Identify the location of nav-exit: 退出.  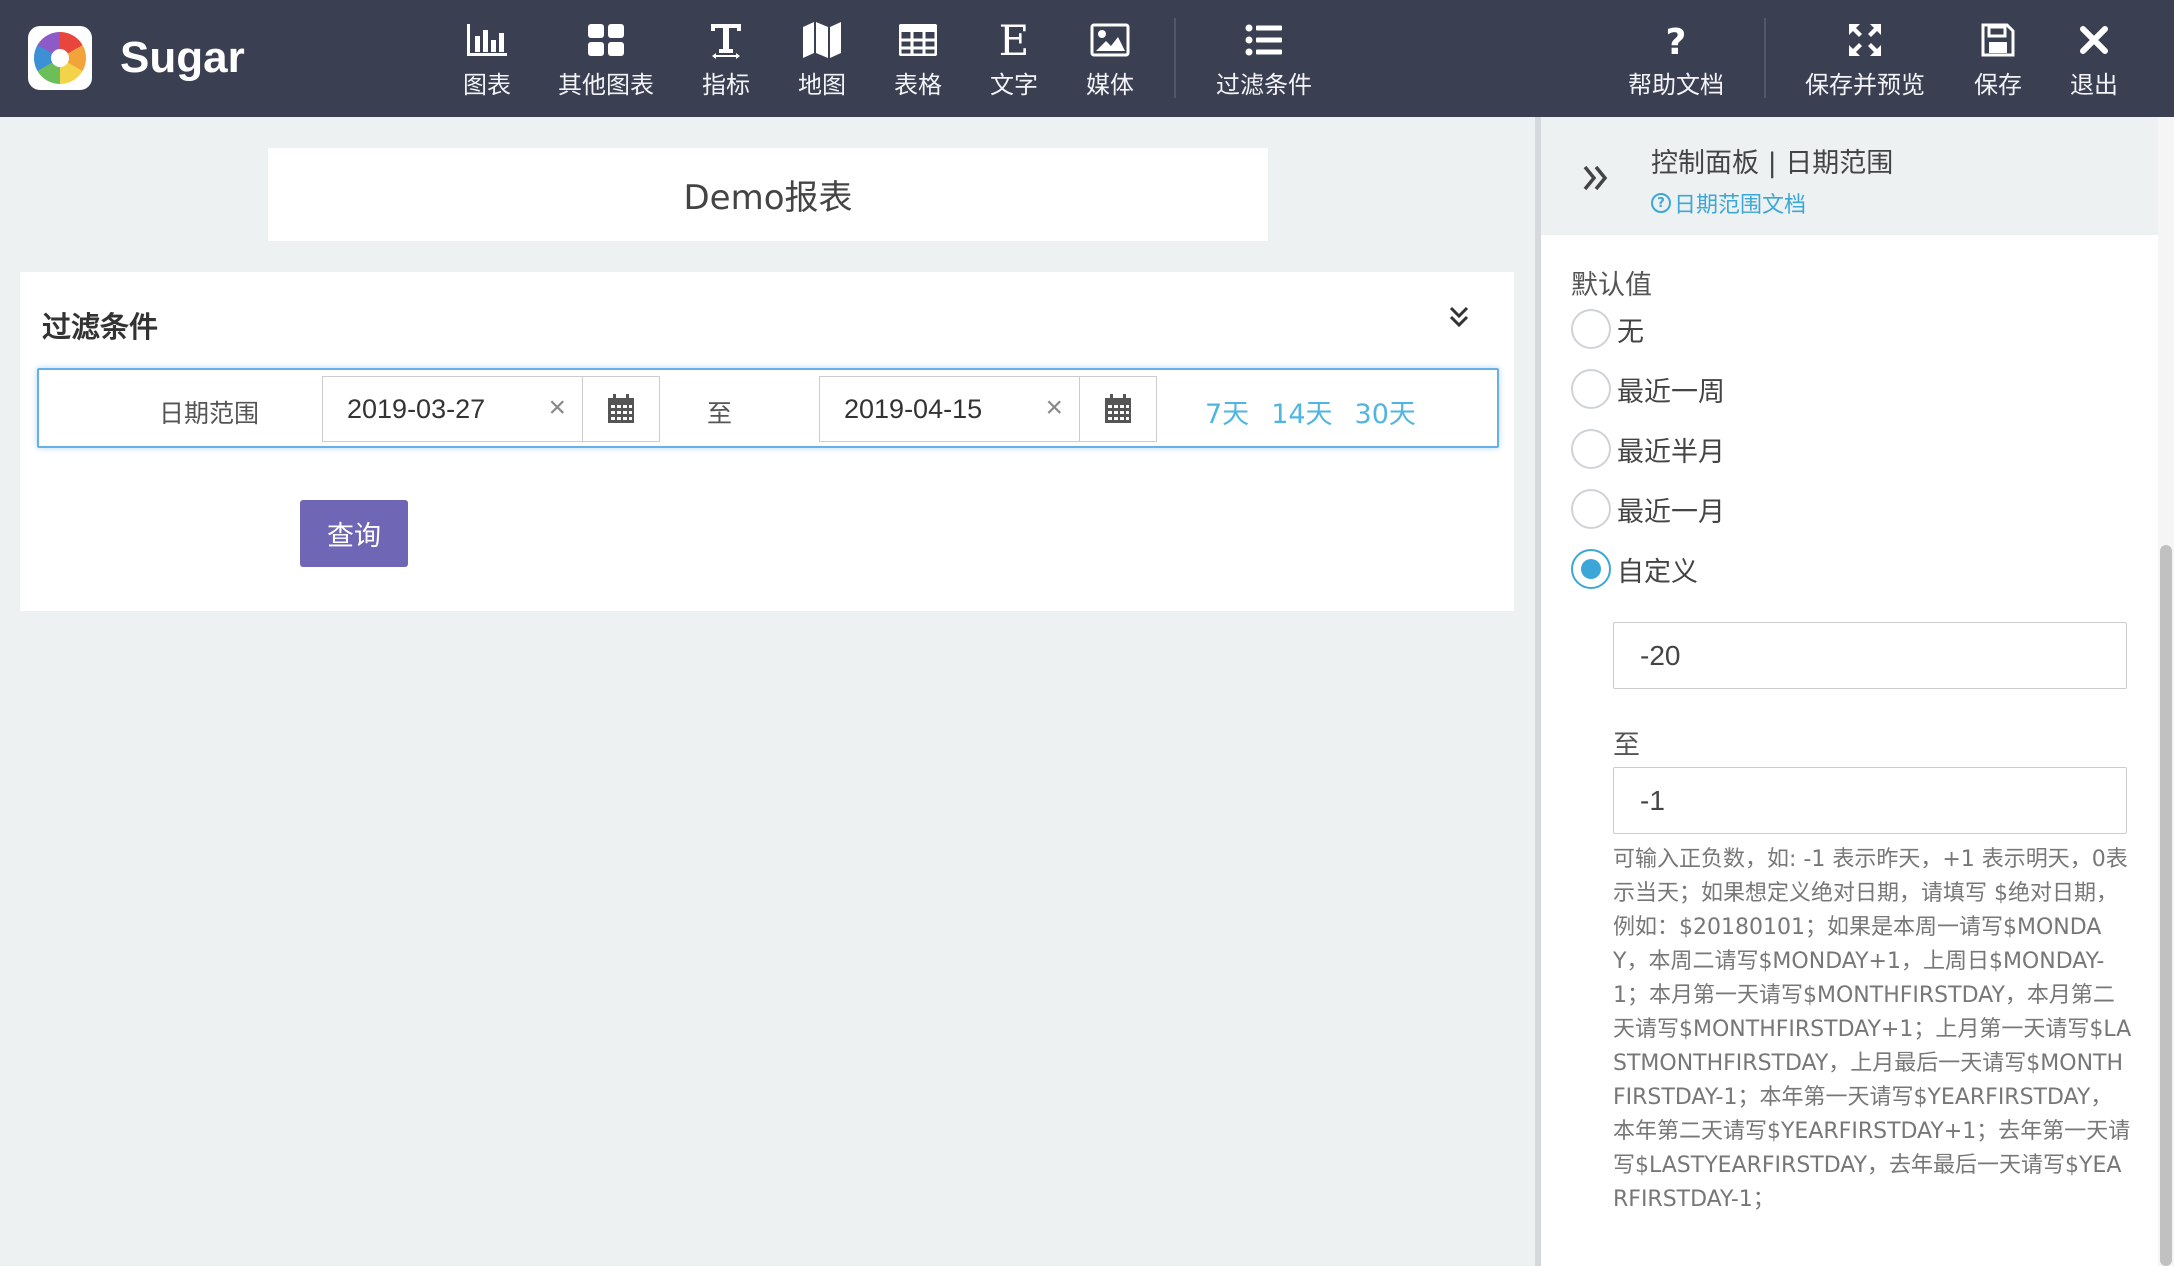
(2094, 59).